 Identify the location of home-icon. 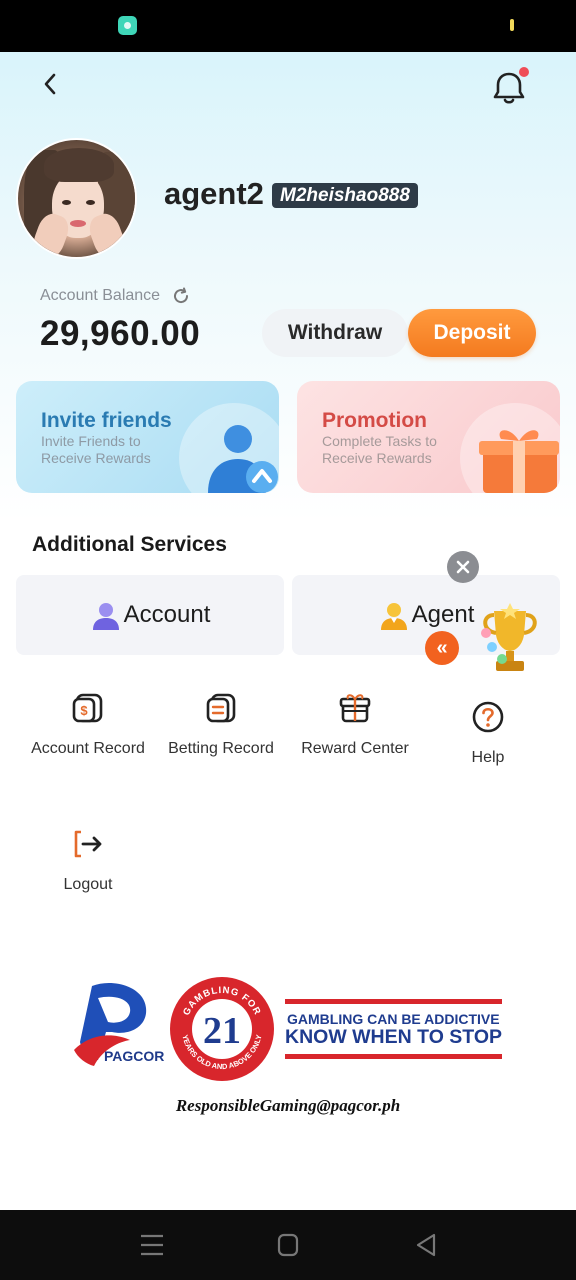
(288, 1245).